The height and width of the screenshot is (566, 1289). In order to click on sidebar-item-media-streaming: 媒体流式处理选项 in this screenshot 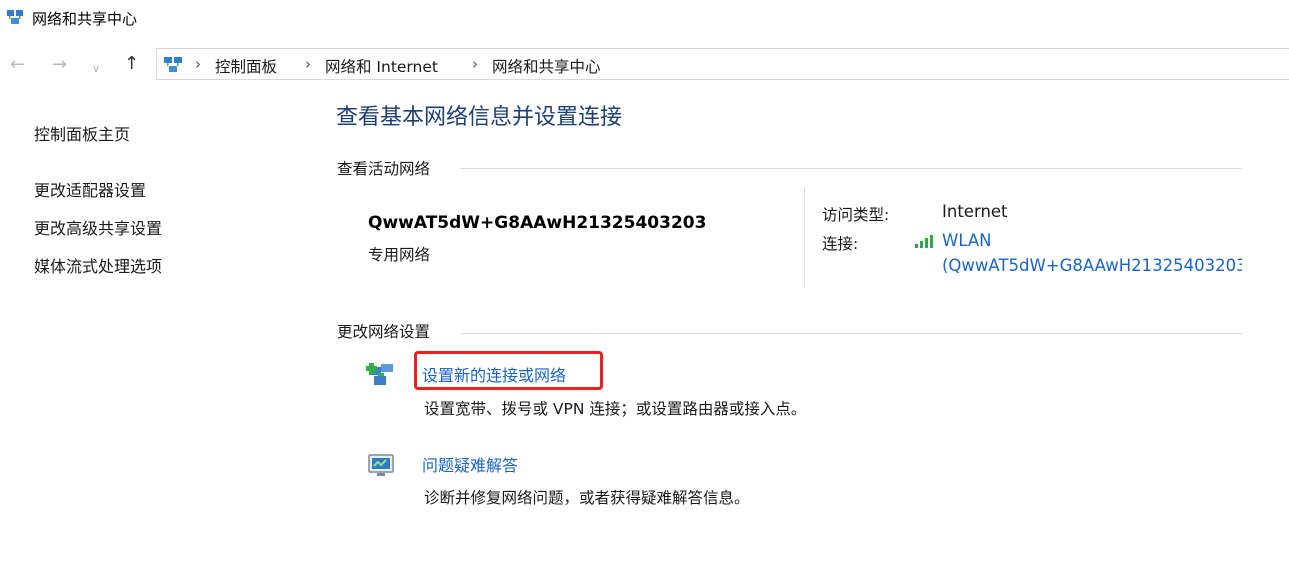, I will do `click(98, 265)`.